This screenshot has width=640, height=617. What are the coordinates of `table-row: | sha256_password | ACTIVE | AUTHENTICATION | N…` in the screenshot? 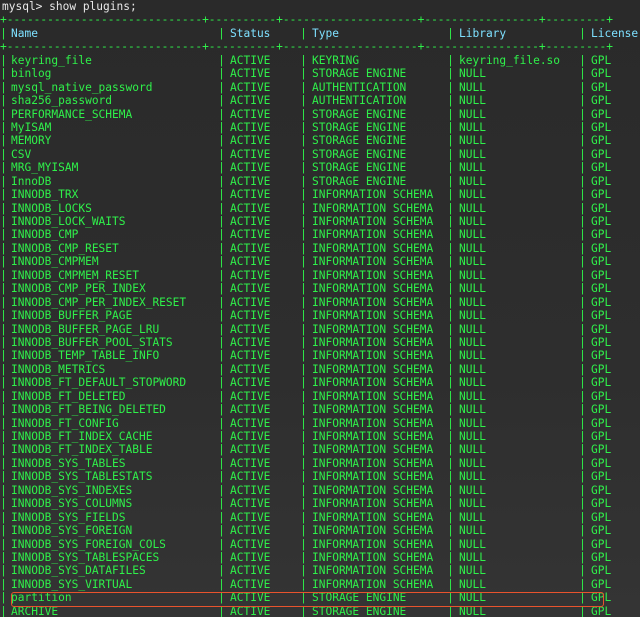 It's located at (320, 100).